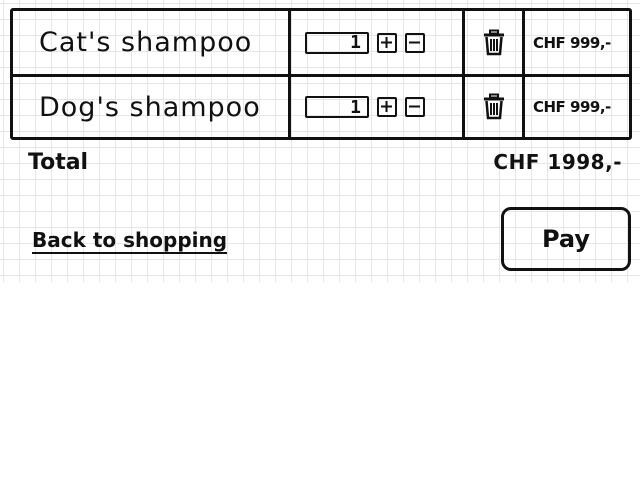 This screenshot has height=480, width=640. Describe the element at coordinates (566, 239) in the screenshot. I see `pay-button: Pay` at that location.